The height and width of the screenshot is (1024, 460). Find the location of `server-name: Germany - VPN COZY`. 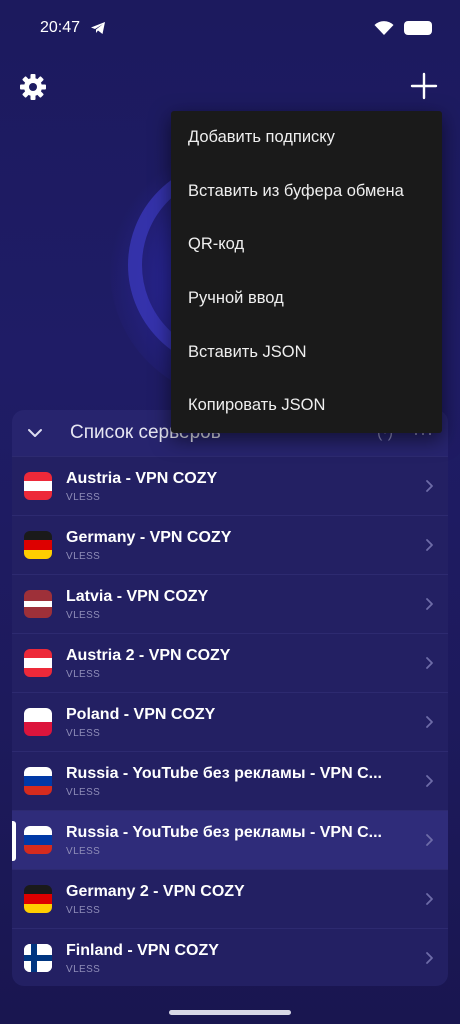

server-name: Germany - VPN COZY is located at coordinates (149, 537).